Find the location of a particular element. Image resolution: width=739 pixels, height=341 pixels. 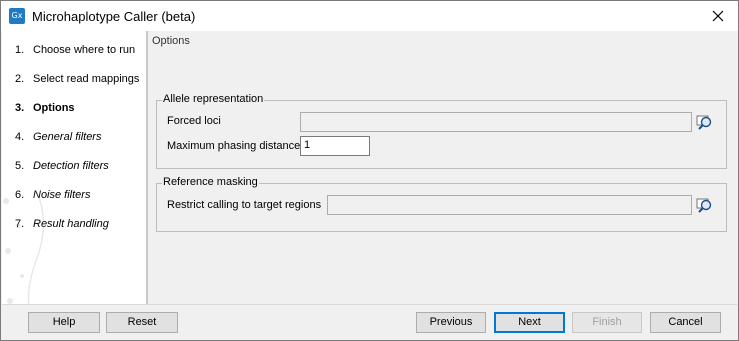

group-legend: Allele representation is located at coordinates (213, 99).